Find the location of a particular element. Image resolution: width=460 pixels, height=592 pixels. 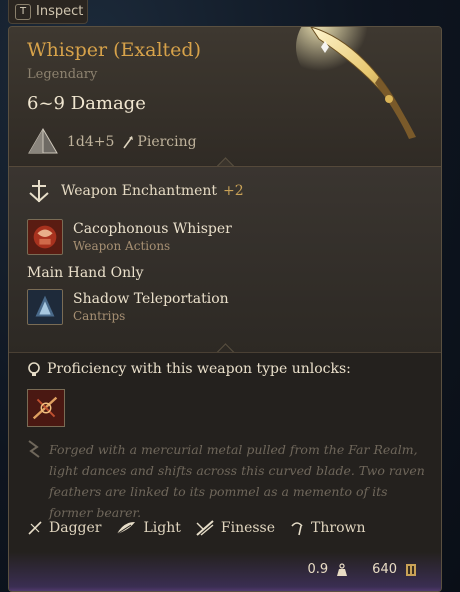

inspect-tab: T Inspect is located at coordinates (48, 12).